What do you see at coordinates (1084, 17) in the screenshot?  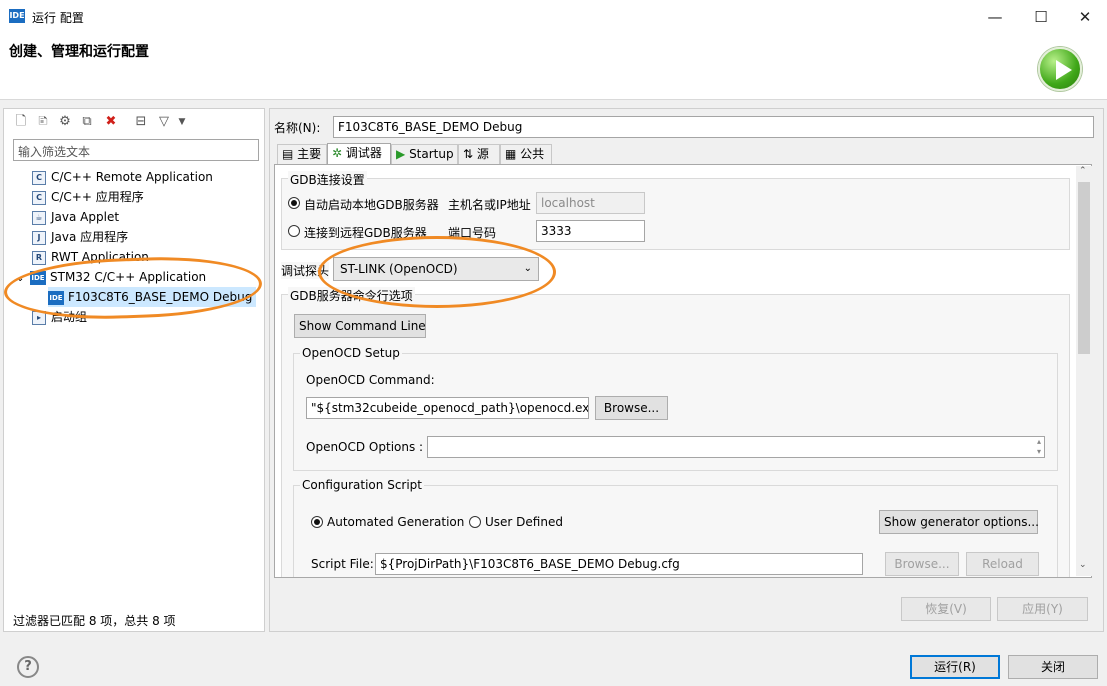 I see `close-window-button: ✕` at bounding box center [1084, 17].